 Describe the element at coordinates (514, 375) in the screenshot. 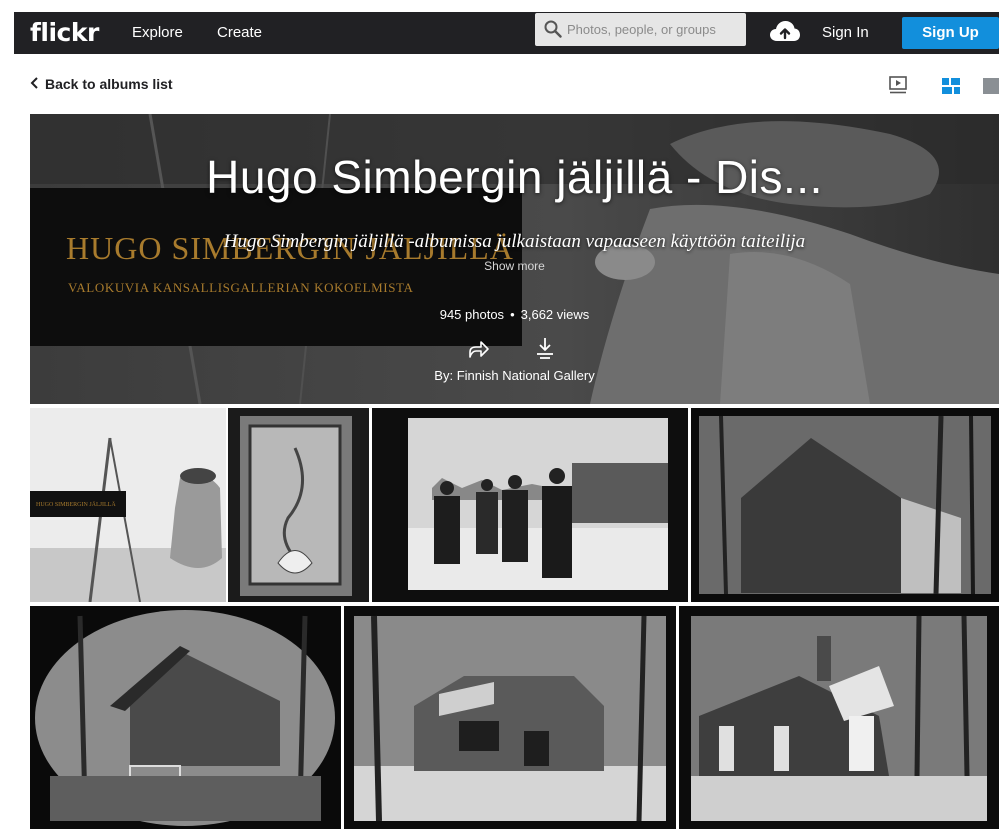

I see `album-owner-link: By: Finnish National Gallery` at that location.